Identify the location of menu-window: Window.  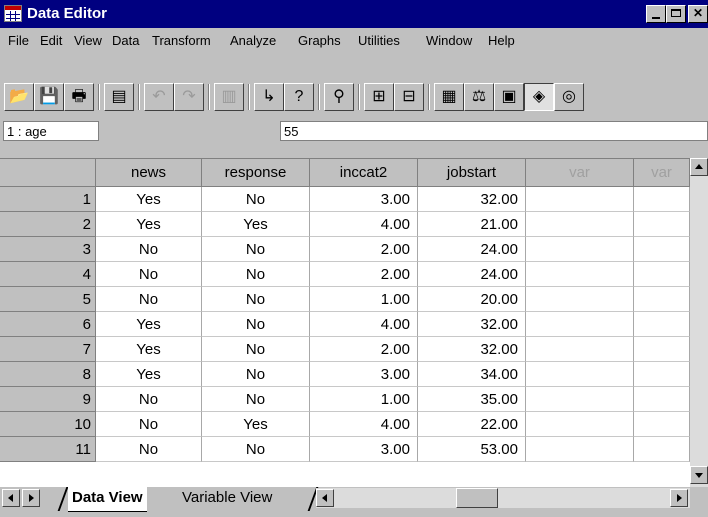
(449, 40).